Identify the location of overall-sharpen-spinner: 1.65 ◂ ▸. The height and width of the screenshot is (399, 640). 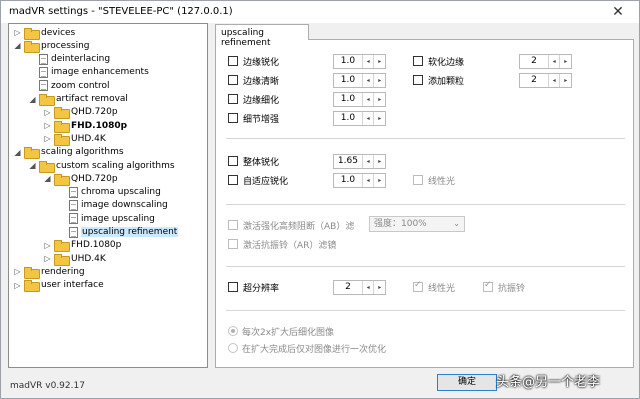
(359, 161).